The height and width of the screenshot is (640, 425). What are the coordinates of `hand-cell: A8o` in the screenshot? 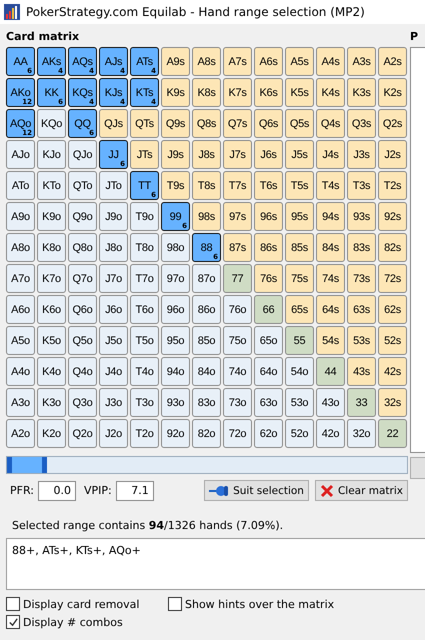 It's located at (20, 247).